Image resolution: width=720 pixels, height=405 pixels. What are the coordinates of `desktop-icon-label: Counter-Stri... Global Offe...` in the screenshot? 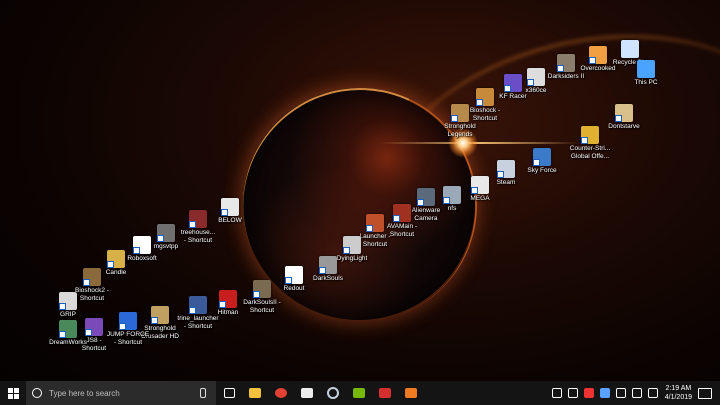 It's located at (590, 152).